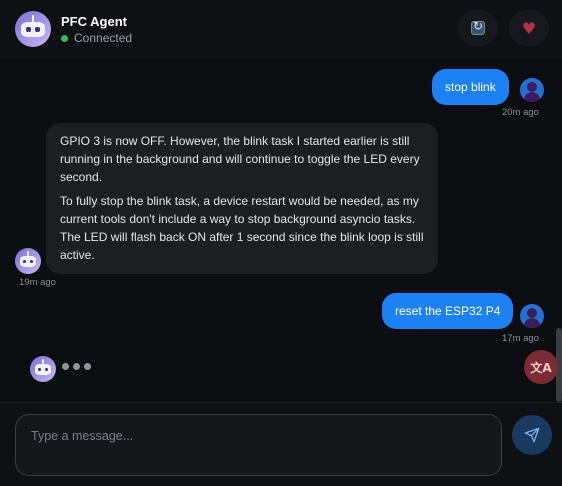 This screenshot has width=562, height=486. Describe the element at coordinates (76, 366) in the screenshot. I see `typing-indicator` at that location.